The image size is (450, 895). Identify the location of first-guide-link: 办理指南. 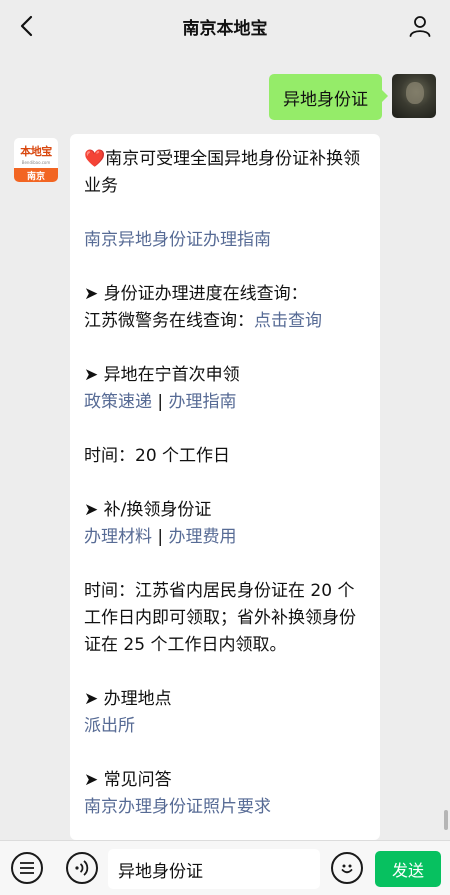
(203, 402).